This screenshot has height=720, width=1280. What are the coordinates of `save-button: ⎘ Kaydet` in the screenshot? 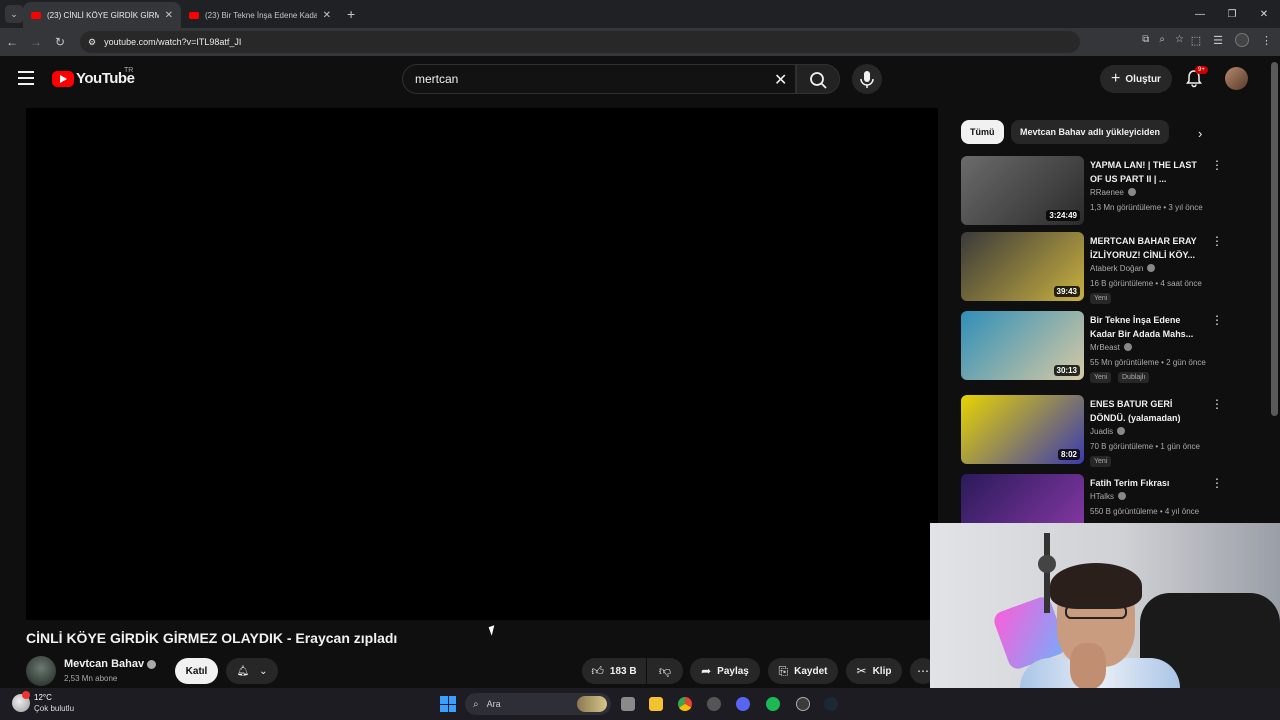 It's located at (803, 671).